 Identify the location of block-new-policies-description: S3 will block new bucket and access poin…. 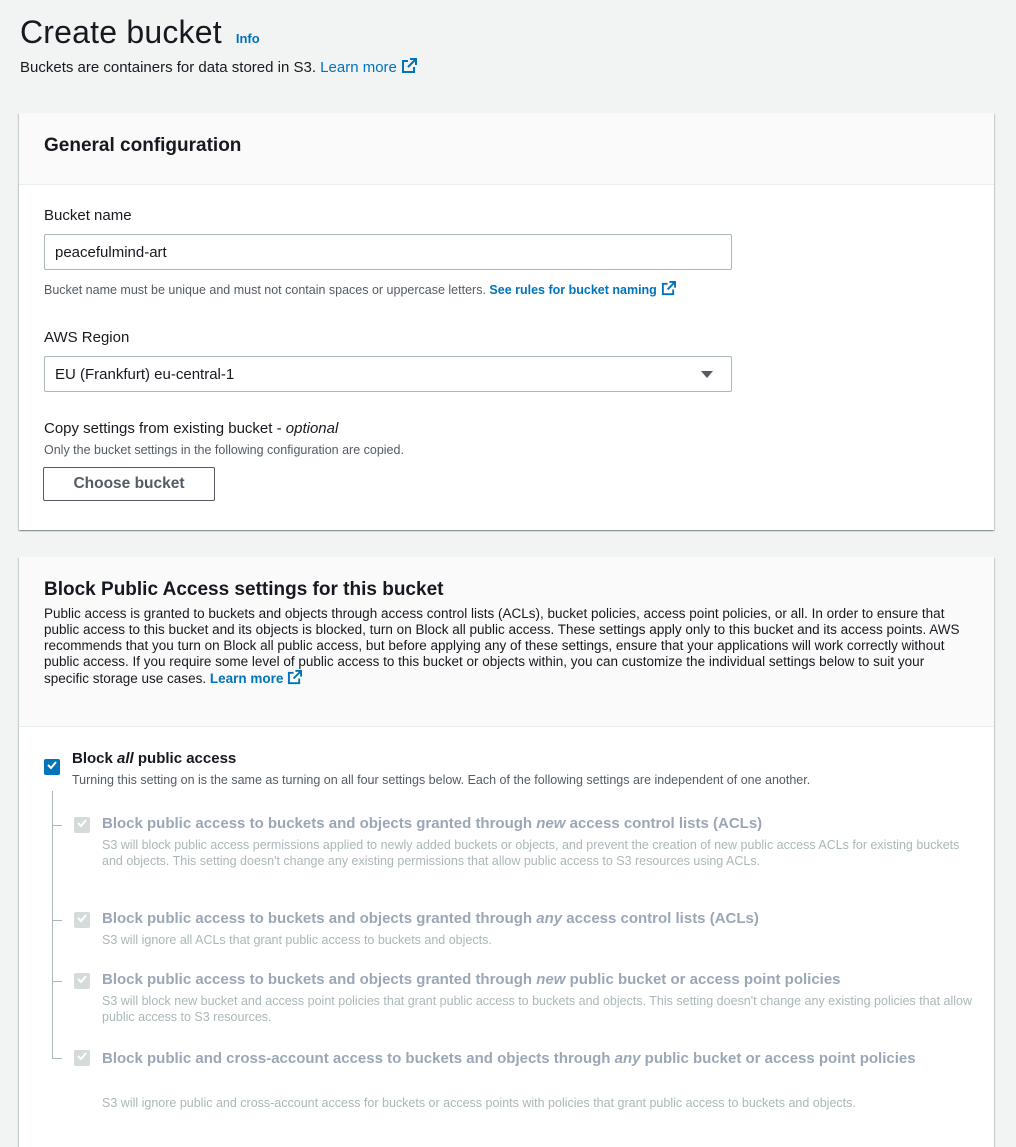
(537, 1009).